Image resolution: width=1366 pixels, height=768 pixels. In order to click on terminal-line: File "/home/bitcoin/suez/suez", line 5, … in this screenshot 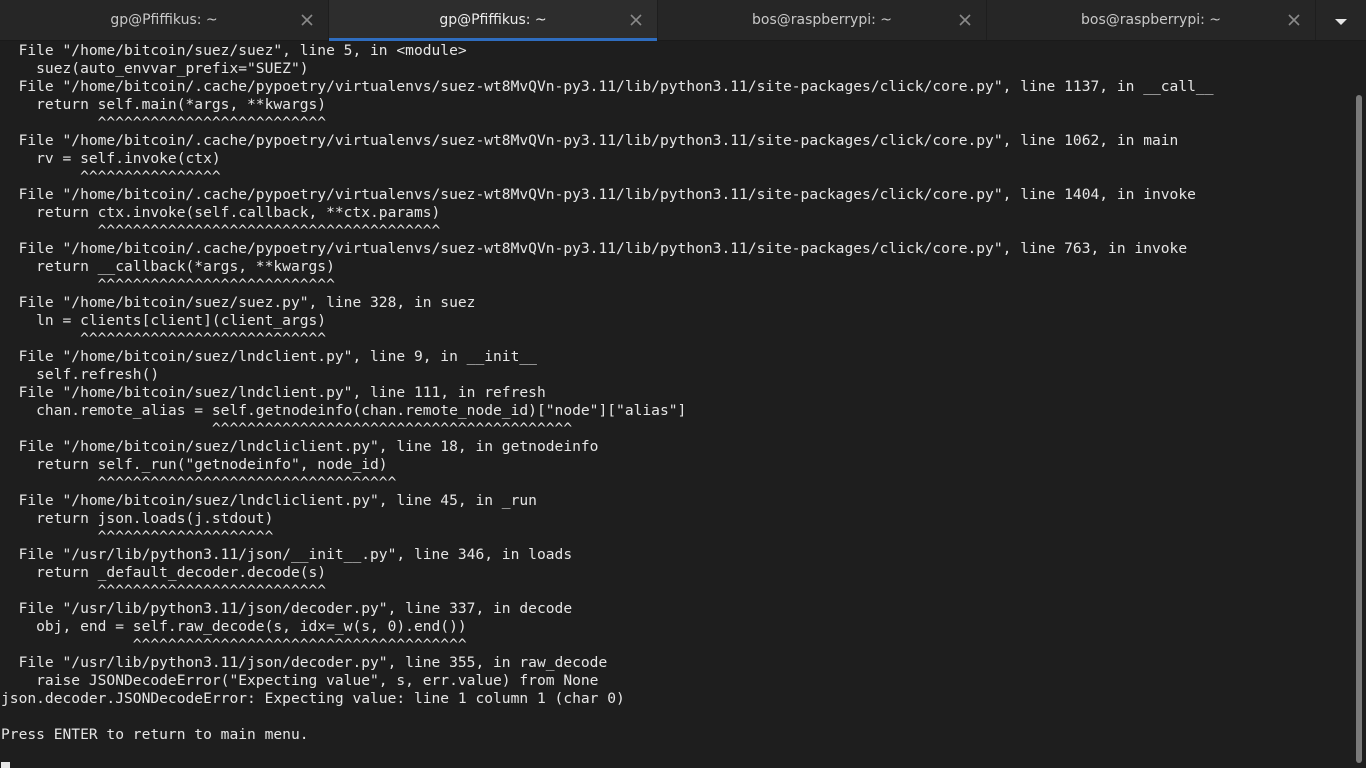, I will do `click(234, 50)`.